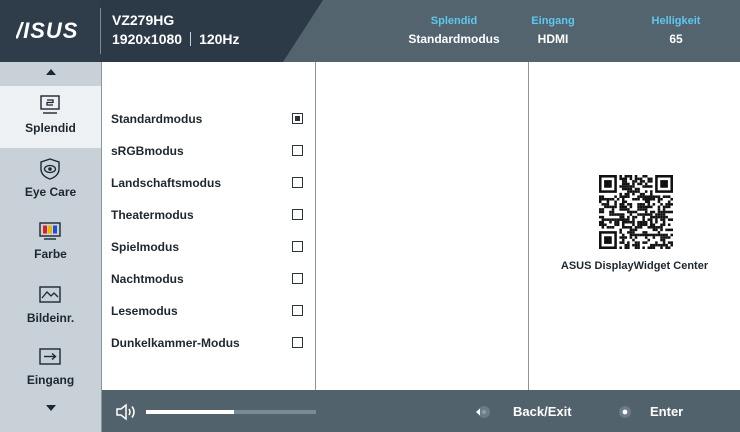  What do you see at coordinates (147, 39) in the screenshot?
I see `resolution-text: 1920x1080` at bounding box center [147, 39].